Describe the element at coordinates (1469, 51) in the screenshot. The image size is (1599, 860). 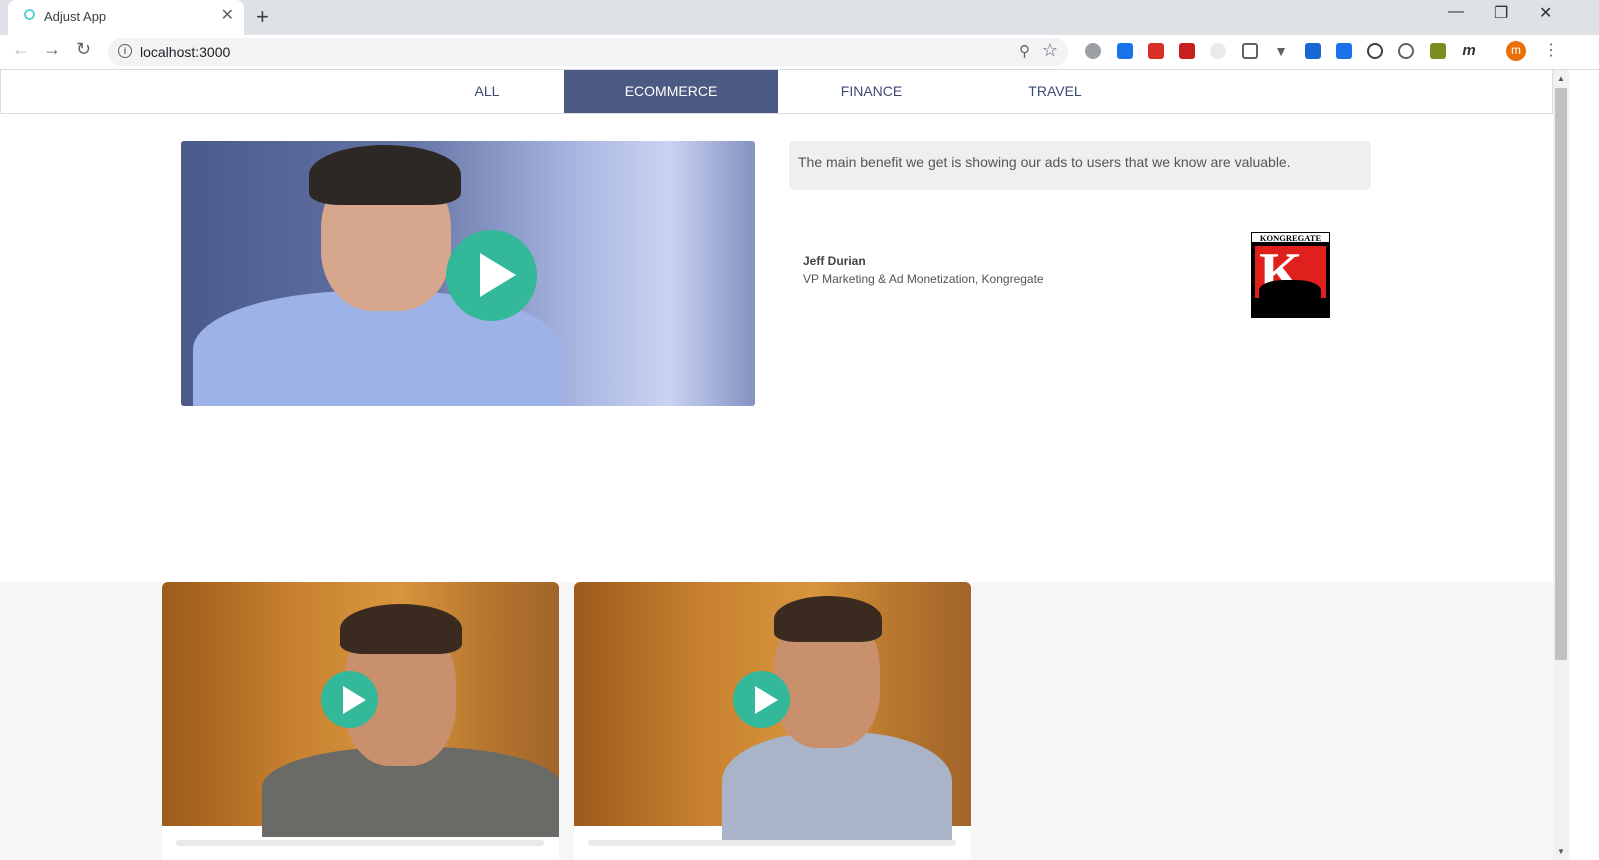
I see `extension-icon: m` at that location.